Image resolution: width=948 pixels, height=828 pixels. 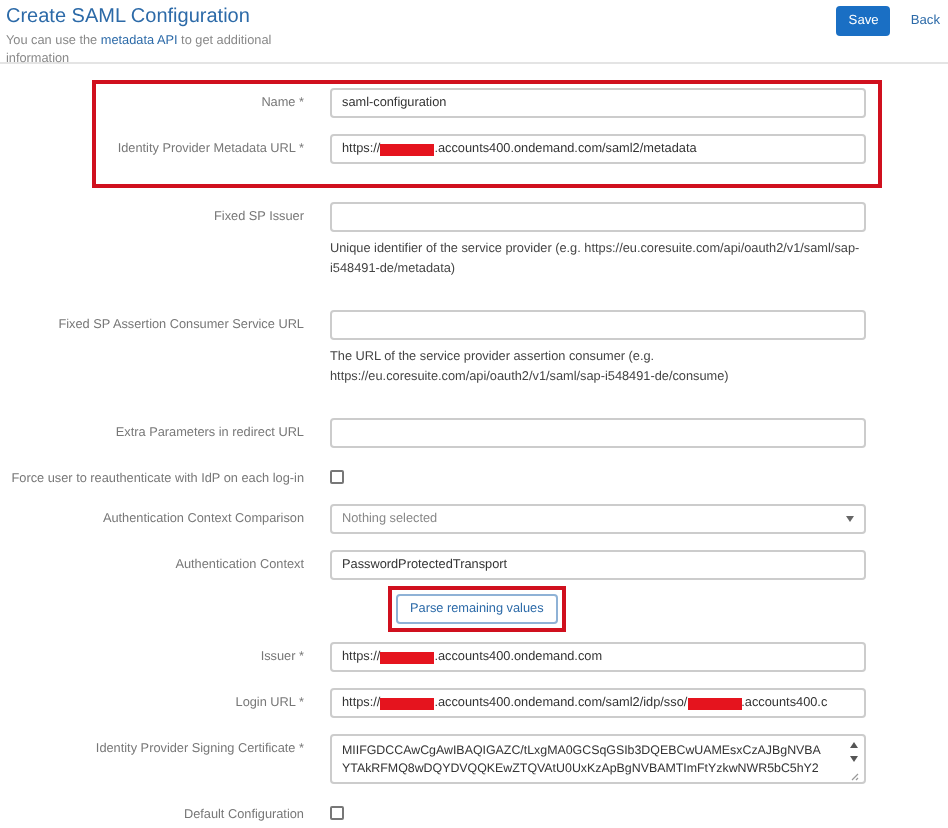 I want to click on scrollbar-icon, so click(x=854, y=760).